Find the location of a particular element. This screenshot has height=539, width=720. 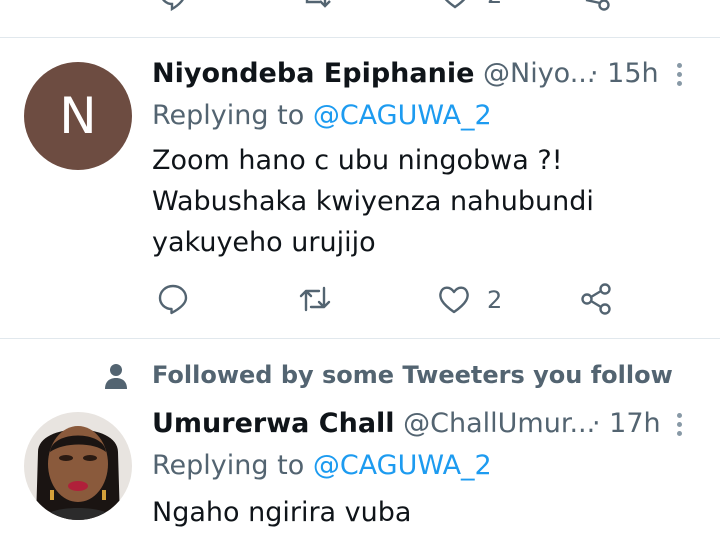

tweet-text-line: Ngaho ngirira vuba is located at coordinates (282, 512).